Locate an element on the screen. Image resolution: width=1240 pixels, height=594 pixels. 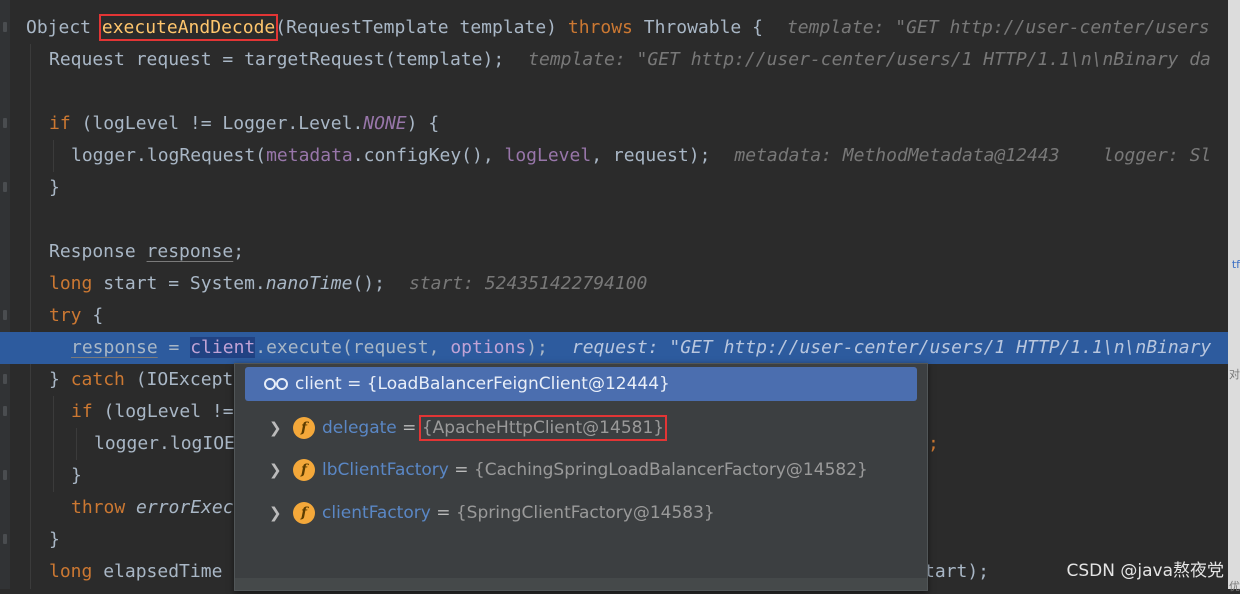
field-name: lbClientFactory is located at coordinates (385, 470).